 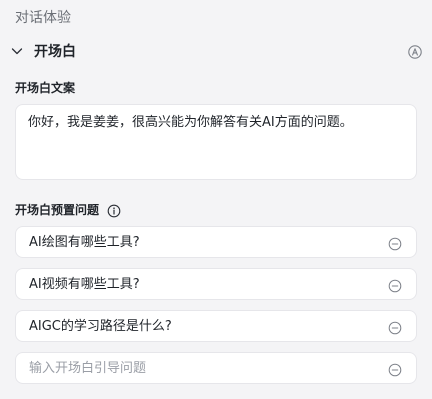 What do you see at coordinates (43, 18) in the screenshot?
I see `section-title: 对话体验` at bounding box center [43, 18].